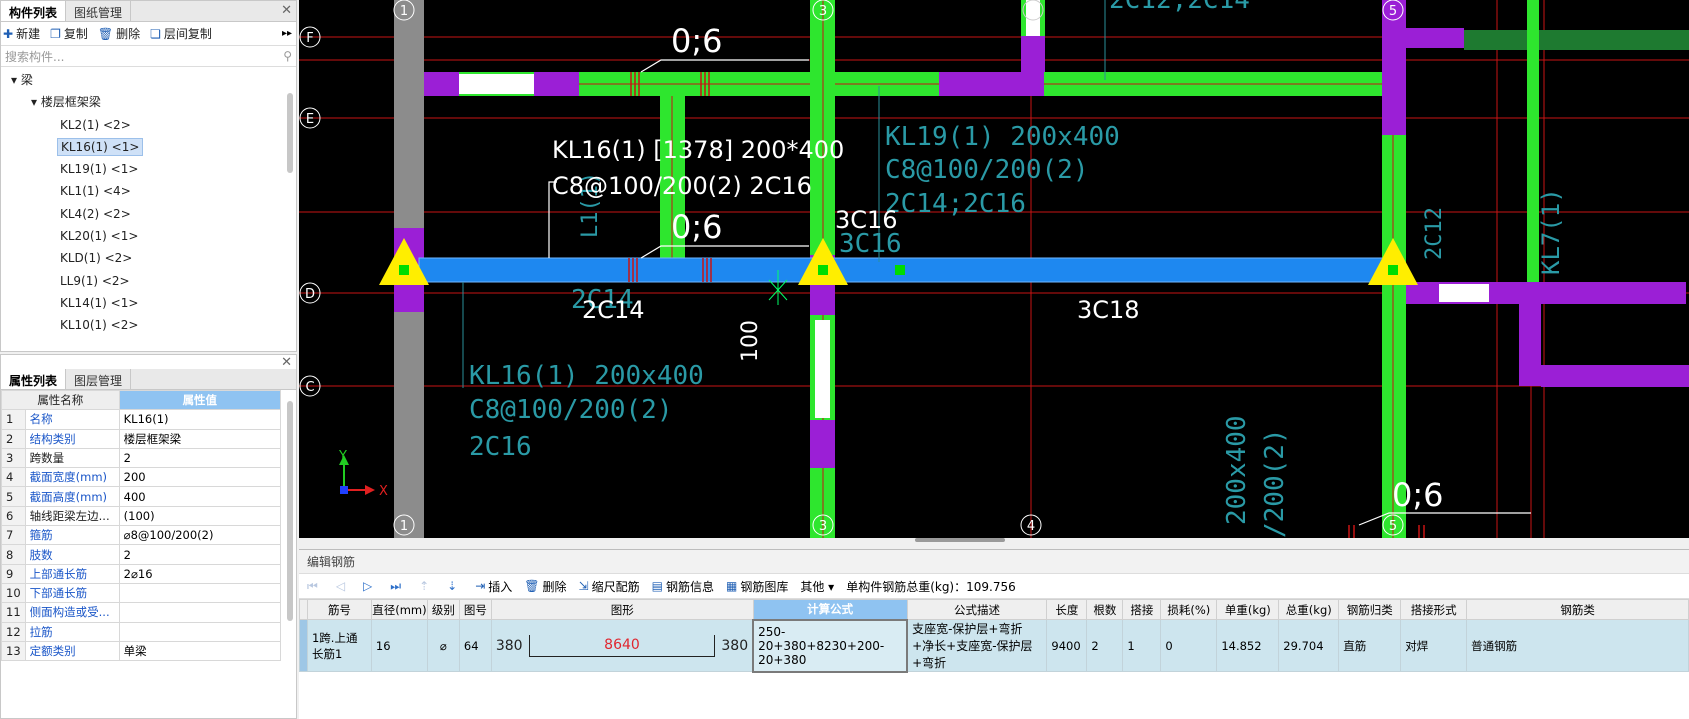 The height and width of the screenshot is (719, 1689). What do you see at coordinates (148, 303) in the screenshot?
I see `tree-item: KL14(1) <1>` at bounding box center [148, 303].